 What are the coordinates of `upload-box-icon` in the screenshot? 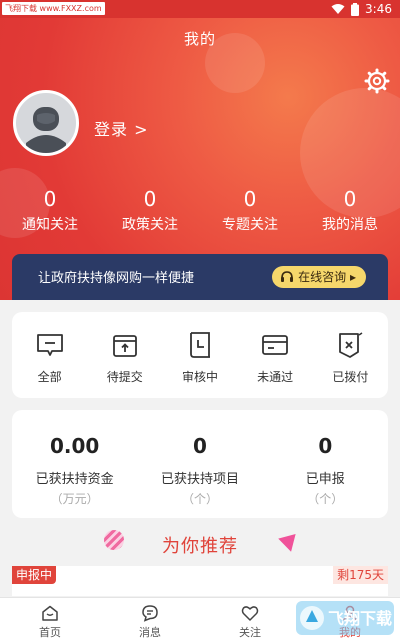 It's located at (124, 346).